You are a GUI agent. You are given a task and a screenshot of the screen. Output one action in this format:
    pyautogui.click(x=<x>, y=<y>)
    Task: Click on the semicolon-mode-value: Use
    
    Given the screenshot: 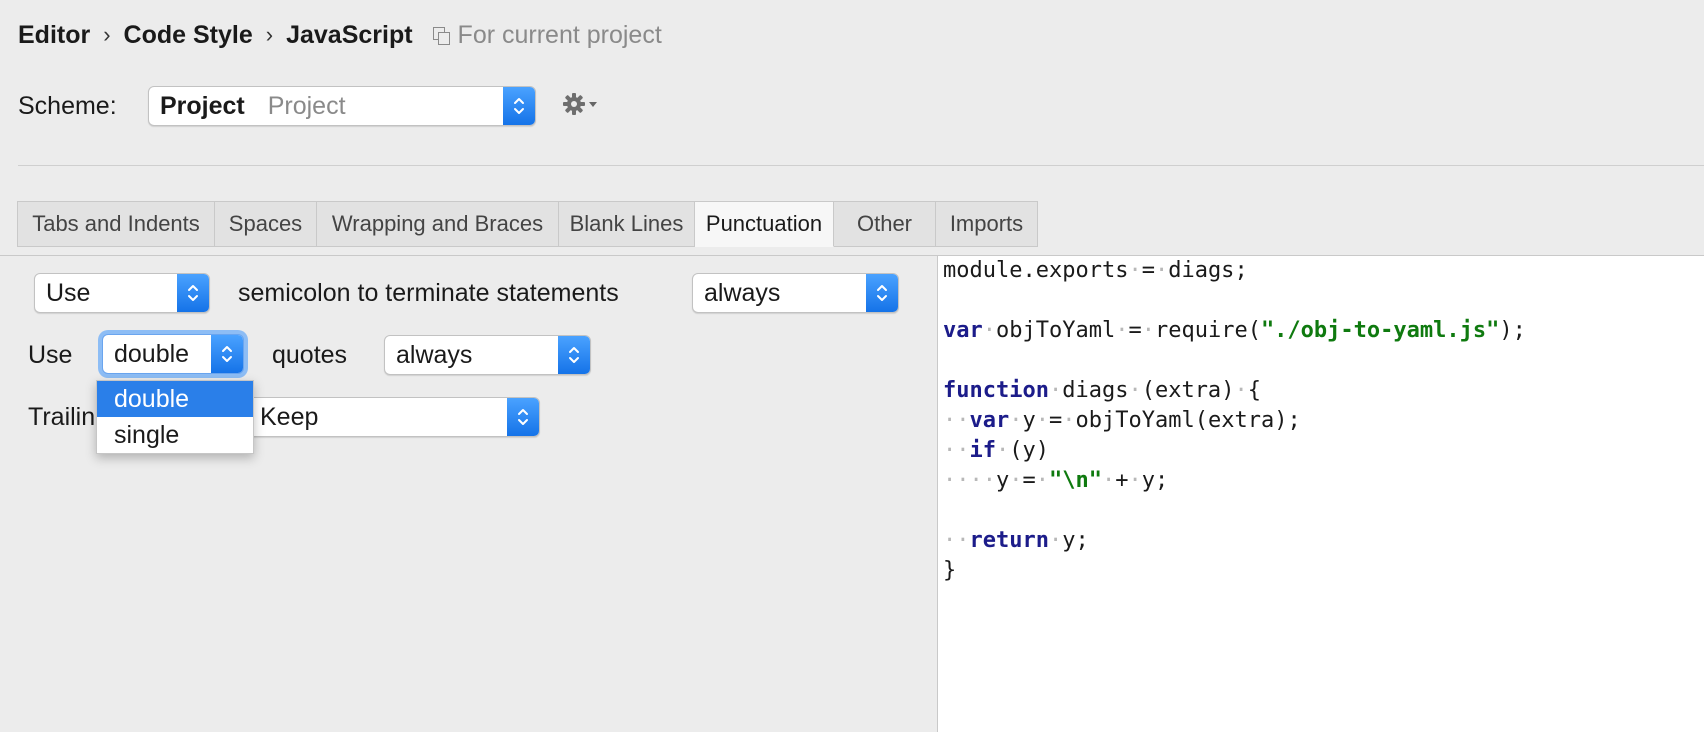 What is the action you would take?
    pyautogui.click(x=68, y=292)
    